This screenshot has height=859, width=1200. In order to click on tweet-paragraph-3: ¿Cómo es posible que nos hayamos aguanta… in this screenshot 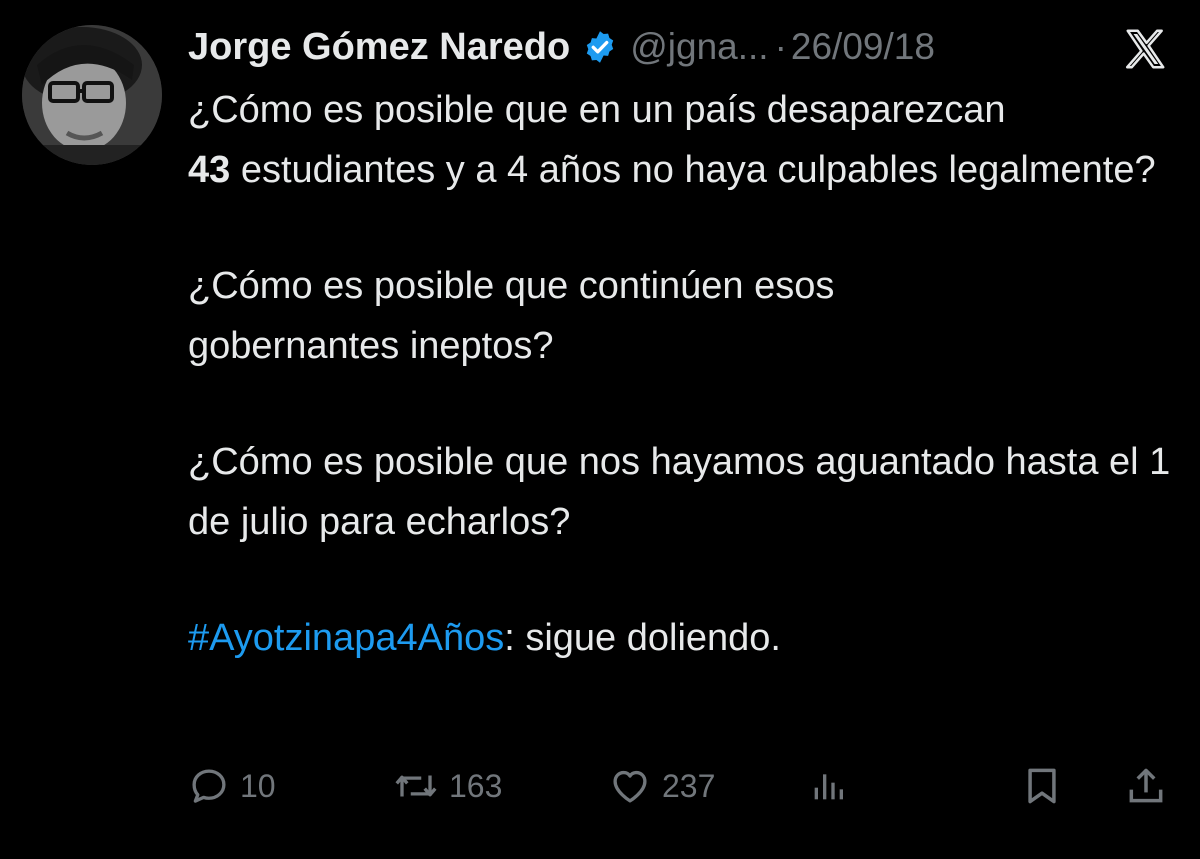, I will do `click(679, 492)`.